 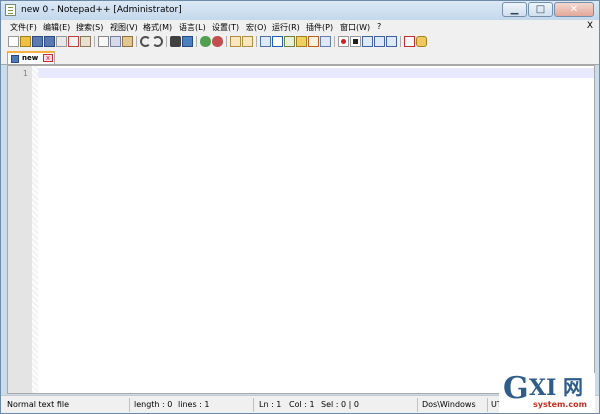 What do you see at coordinates (355, 27) in the screenshot?
I see `menu-window: 窗口(W)` at bounding box center [355, 27].